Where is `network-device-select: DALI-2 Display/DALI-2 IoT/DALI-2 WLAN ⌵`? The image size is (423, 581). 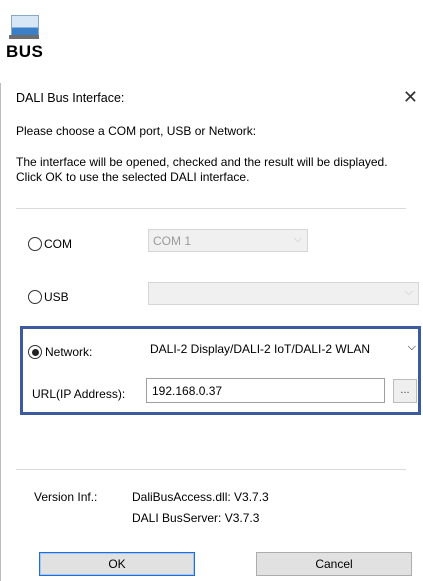
network-device-select: DALI-2 Display/DALI-2 IoT/DALI-2 WLAN ⌵ is located at coordinates (282, 348).